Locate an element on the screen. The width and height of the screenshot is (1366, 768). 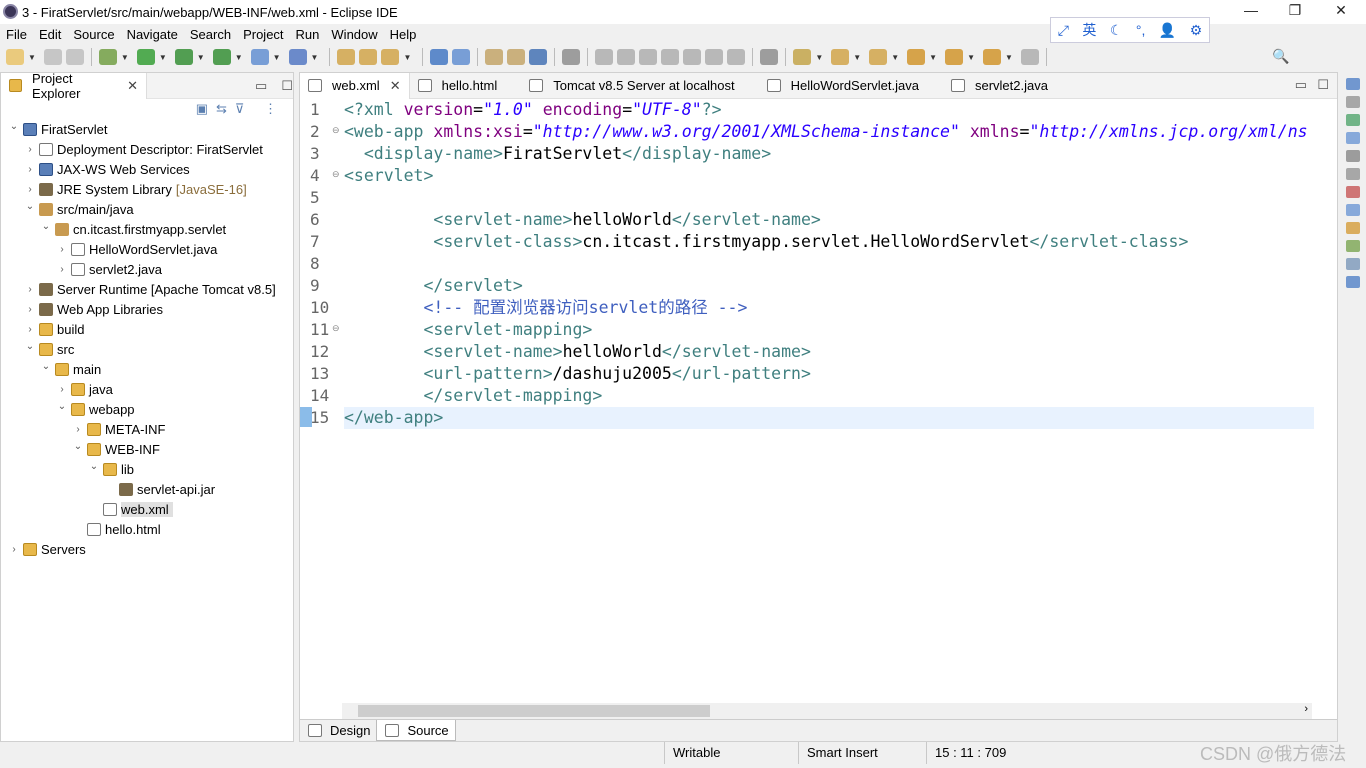
editor-maximize-icon: ☐ is located at coordinates (1323, 85).